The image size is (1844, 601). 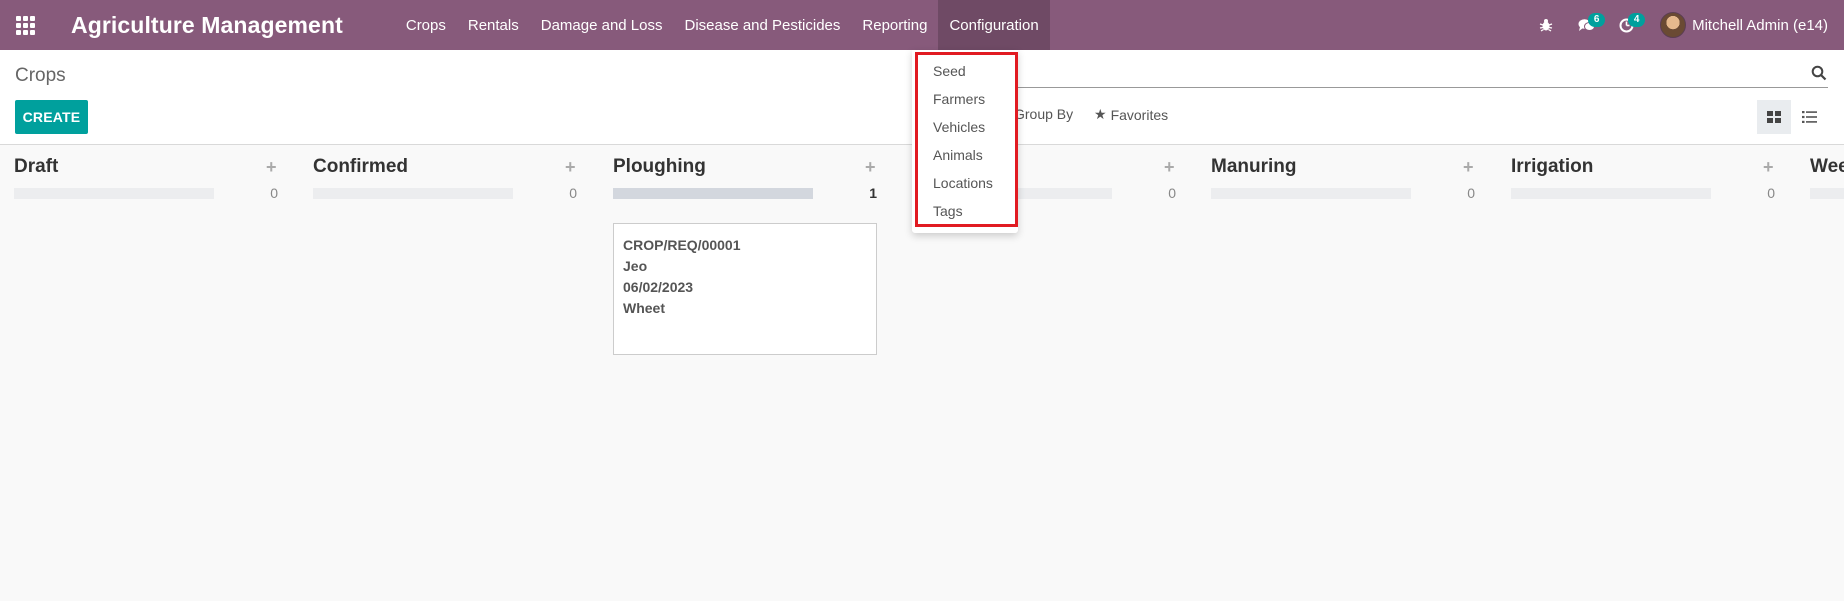 I want to click on messages-icon: 6, so click(x=1586, y=25).